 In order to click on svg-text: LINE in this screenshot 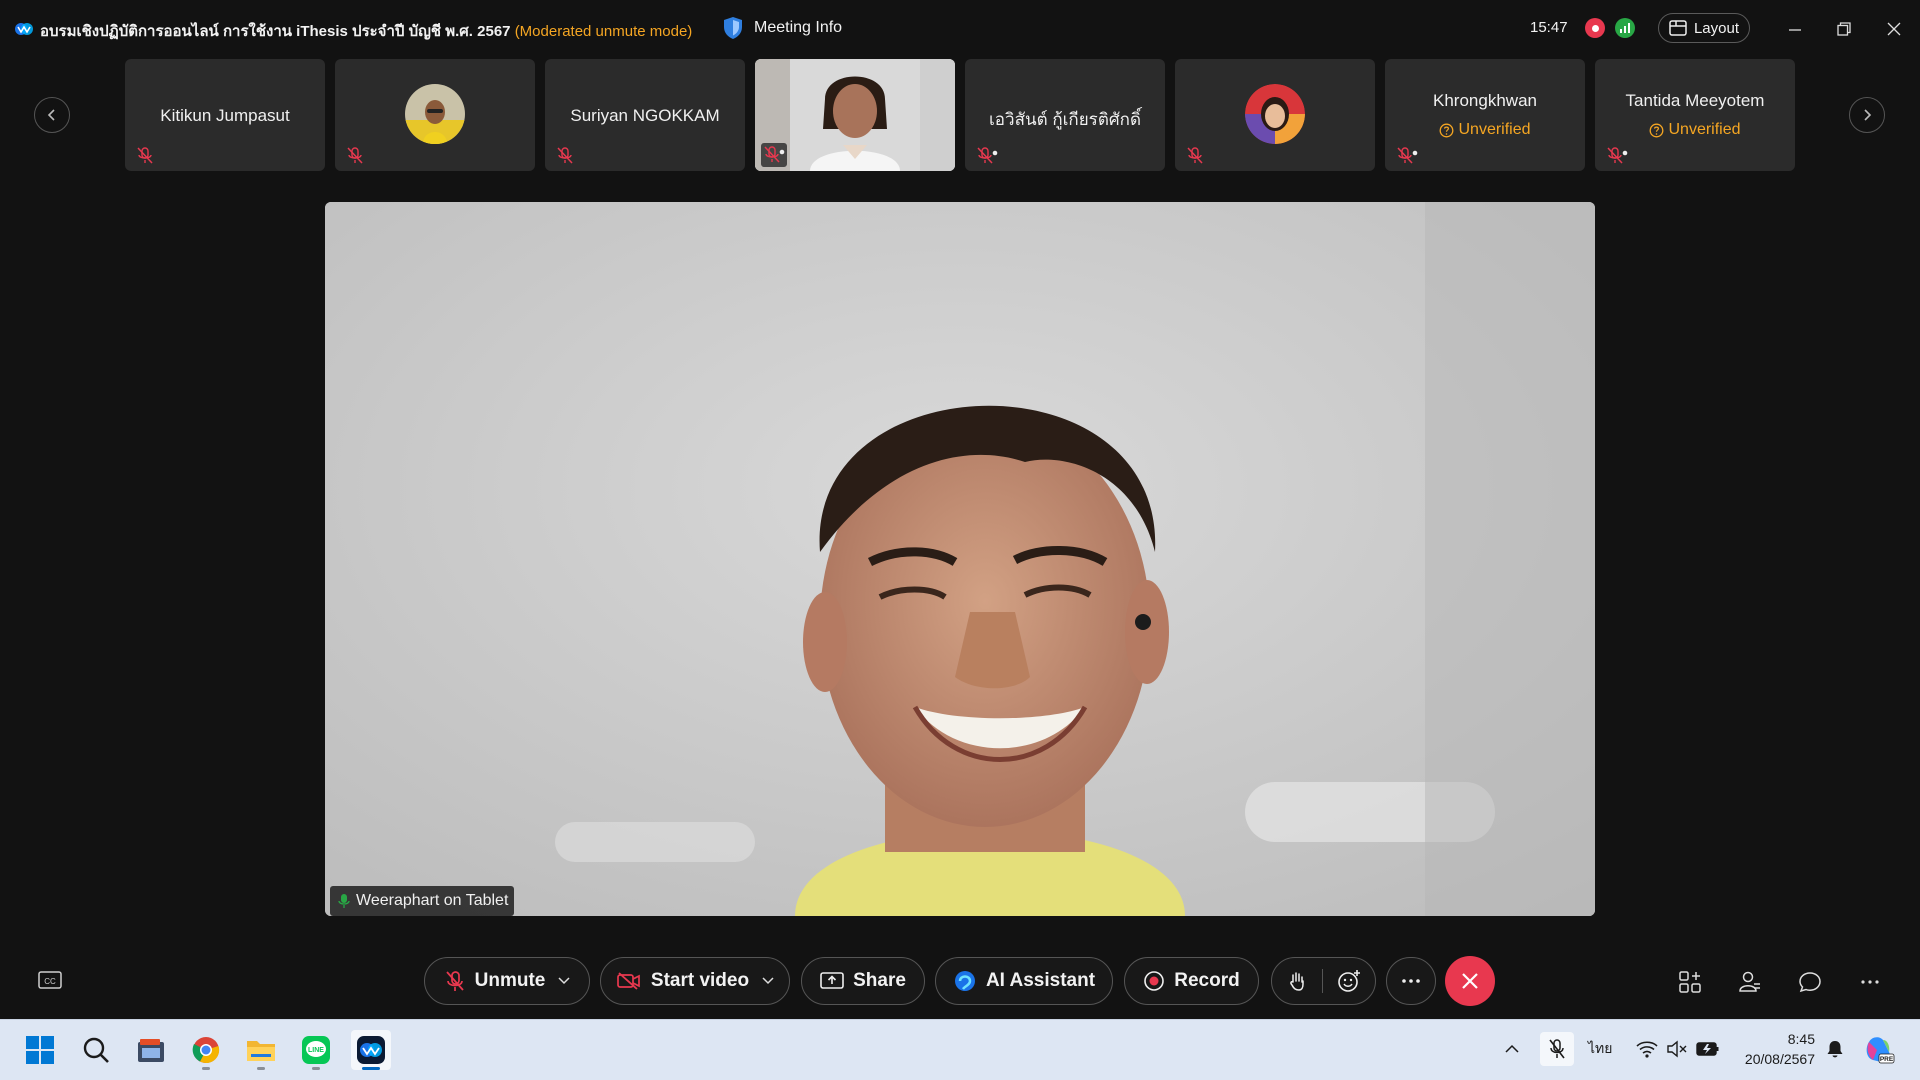, I will do `click(316, 1050)`.